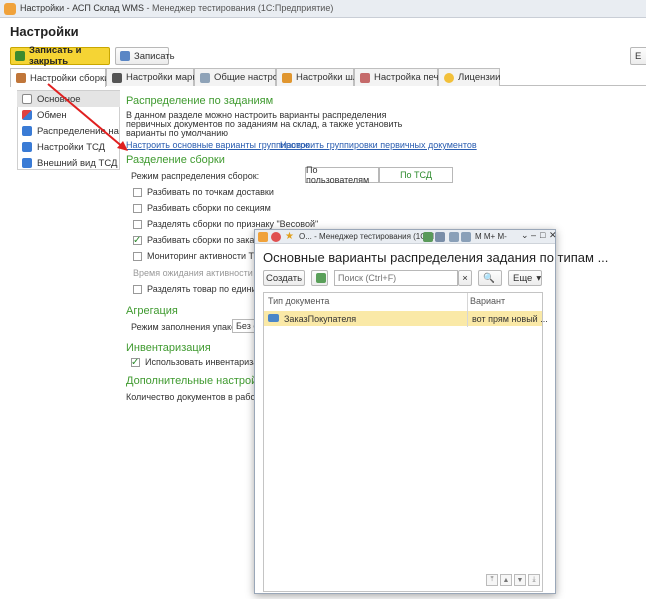 Image resolution: width=646 pixels, height=599 pixels. I want to click on dialog-maximize-icon: □, so click(542, 235).